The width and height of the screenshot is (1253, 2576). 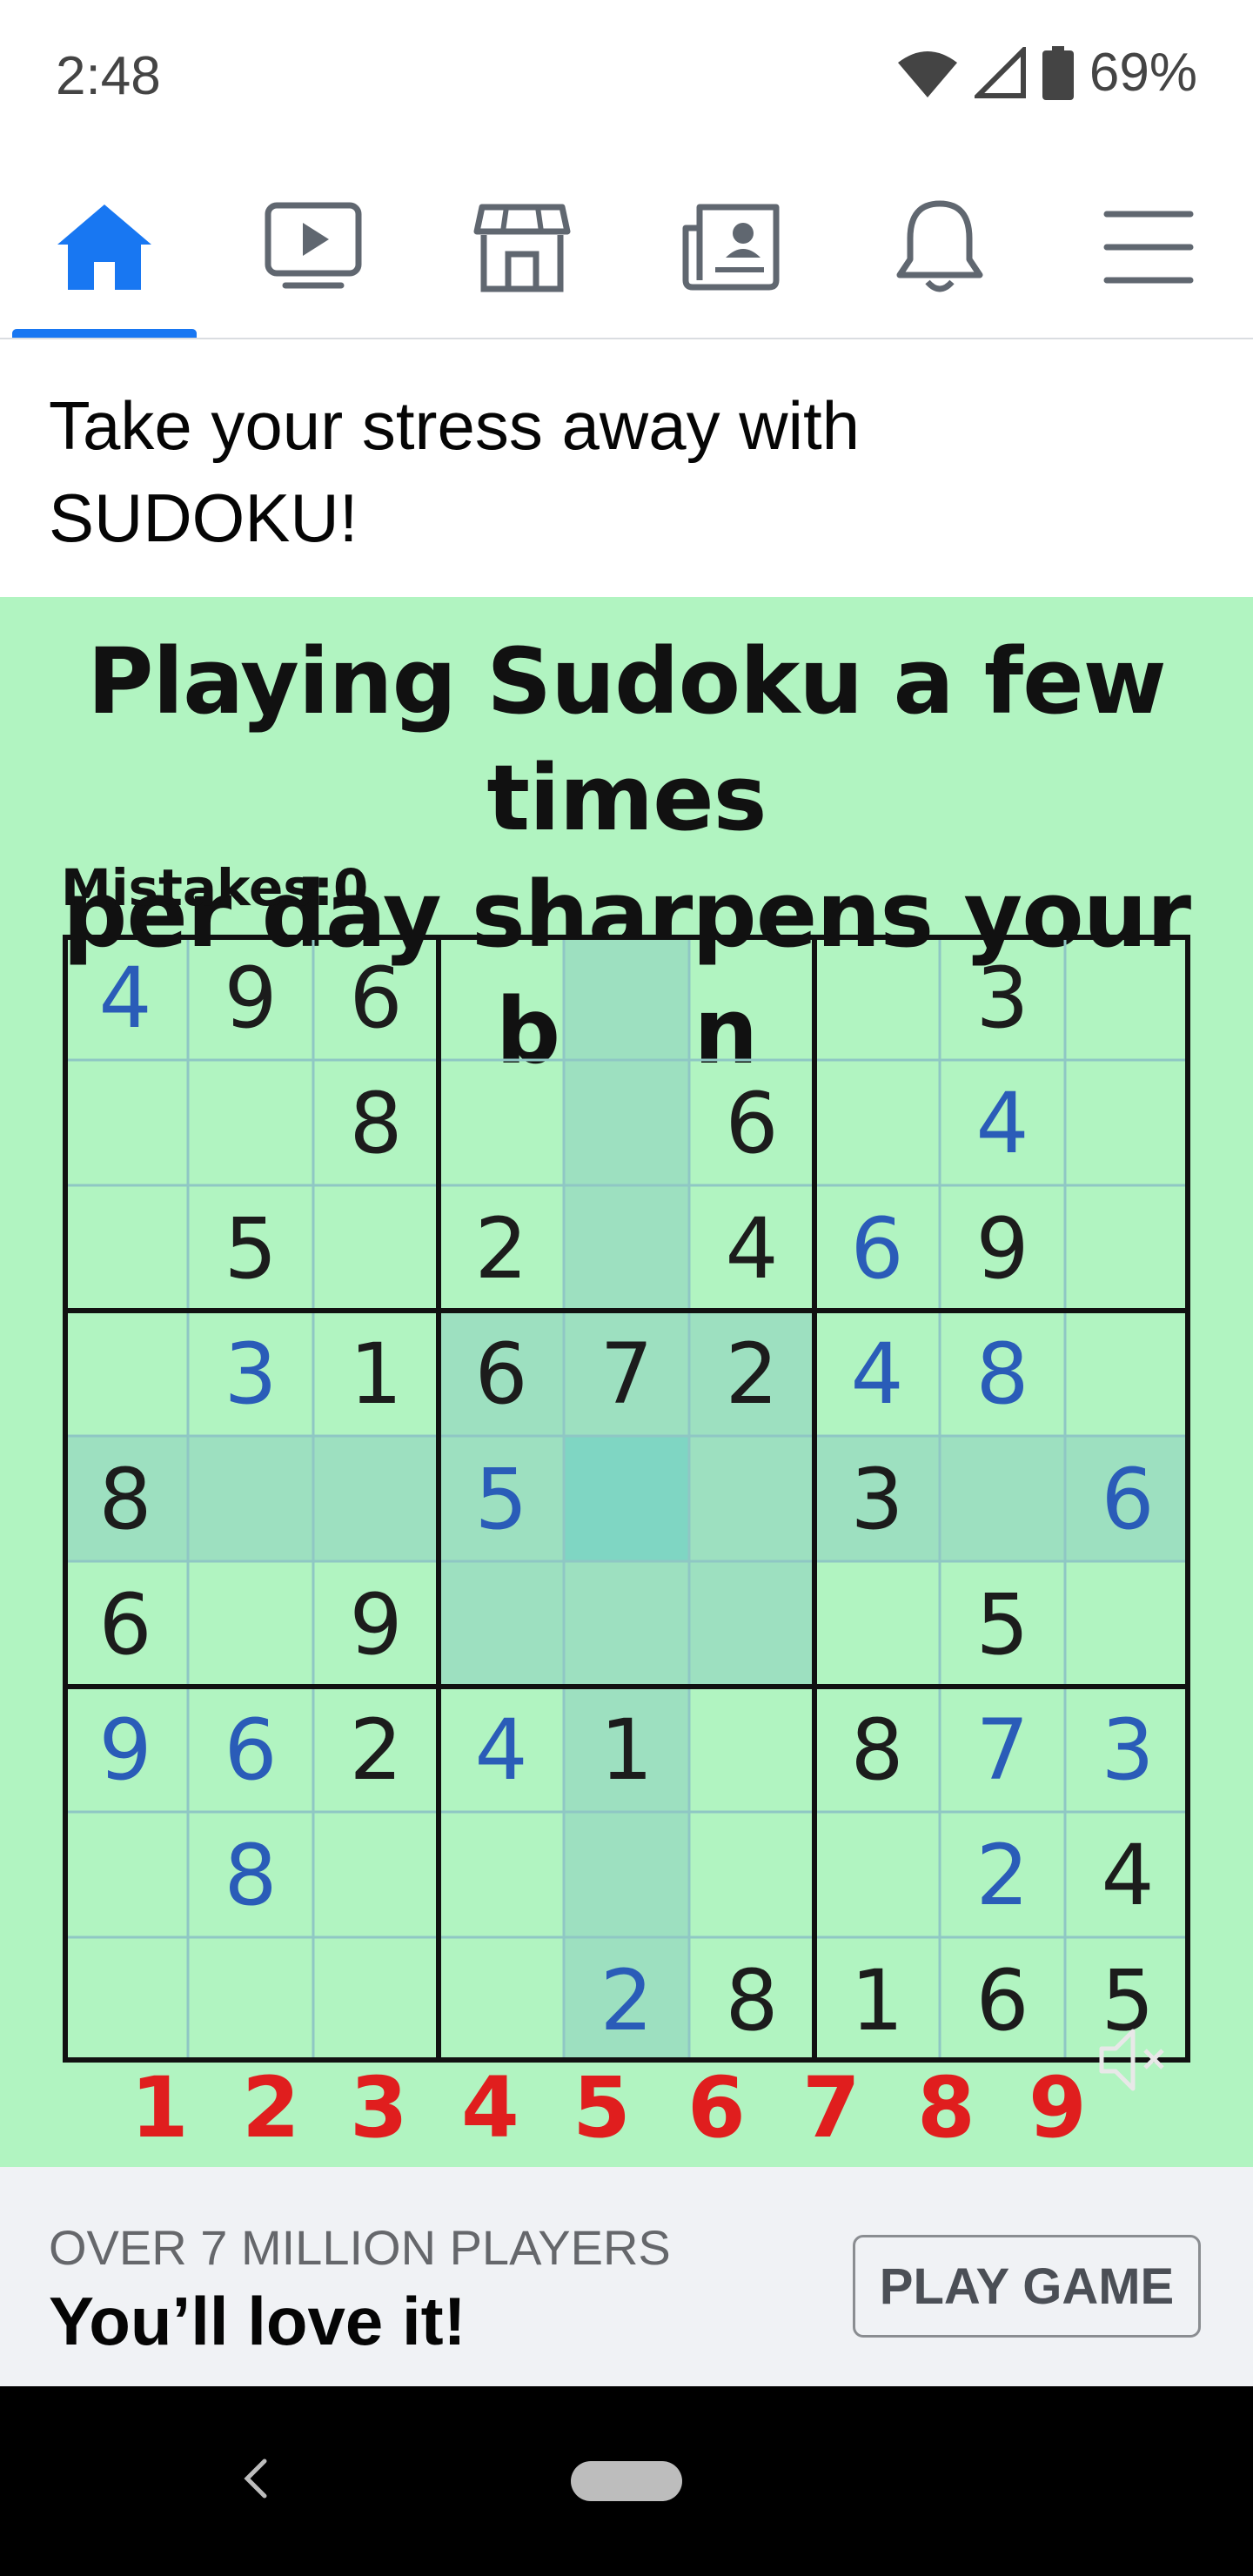 What do you see at coordinates (360, 2247) in the screenshot?
I see `cta-subtitle: OVER 7 MILLION PLAYERS` at bounding box center [360, 2247].